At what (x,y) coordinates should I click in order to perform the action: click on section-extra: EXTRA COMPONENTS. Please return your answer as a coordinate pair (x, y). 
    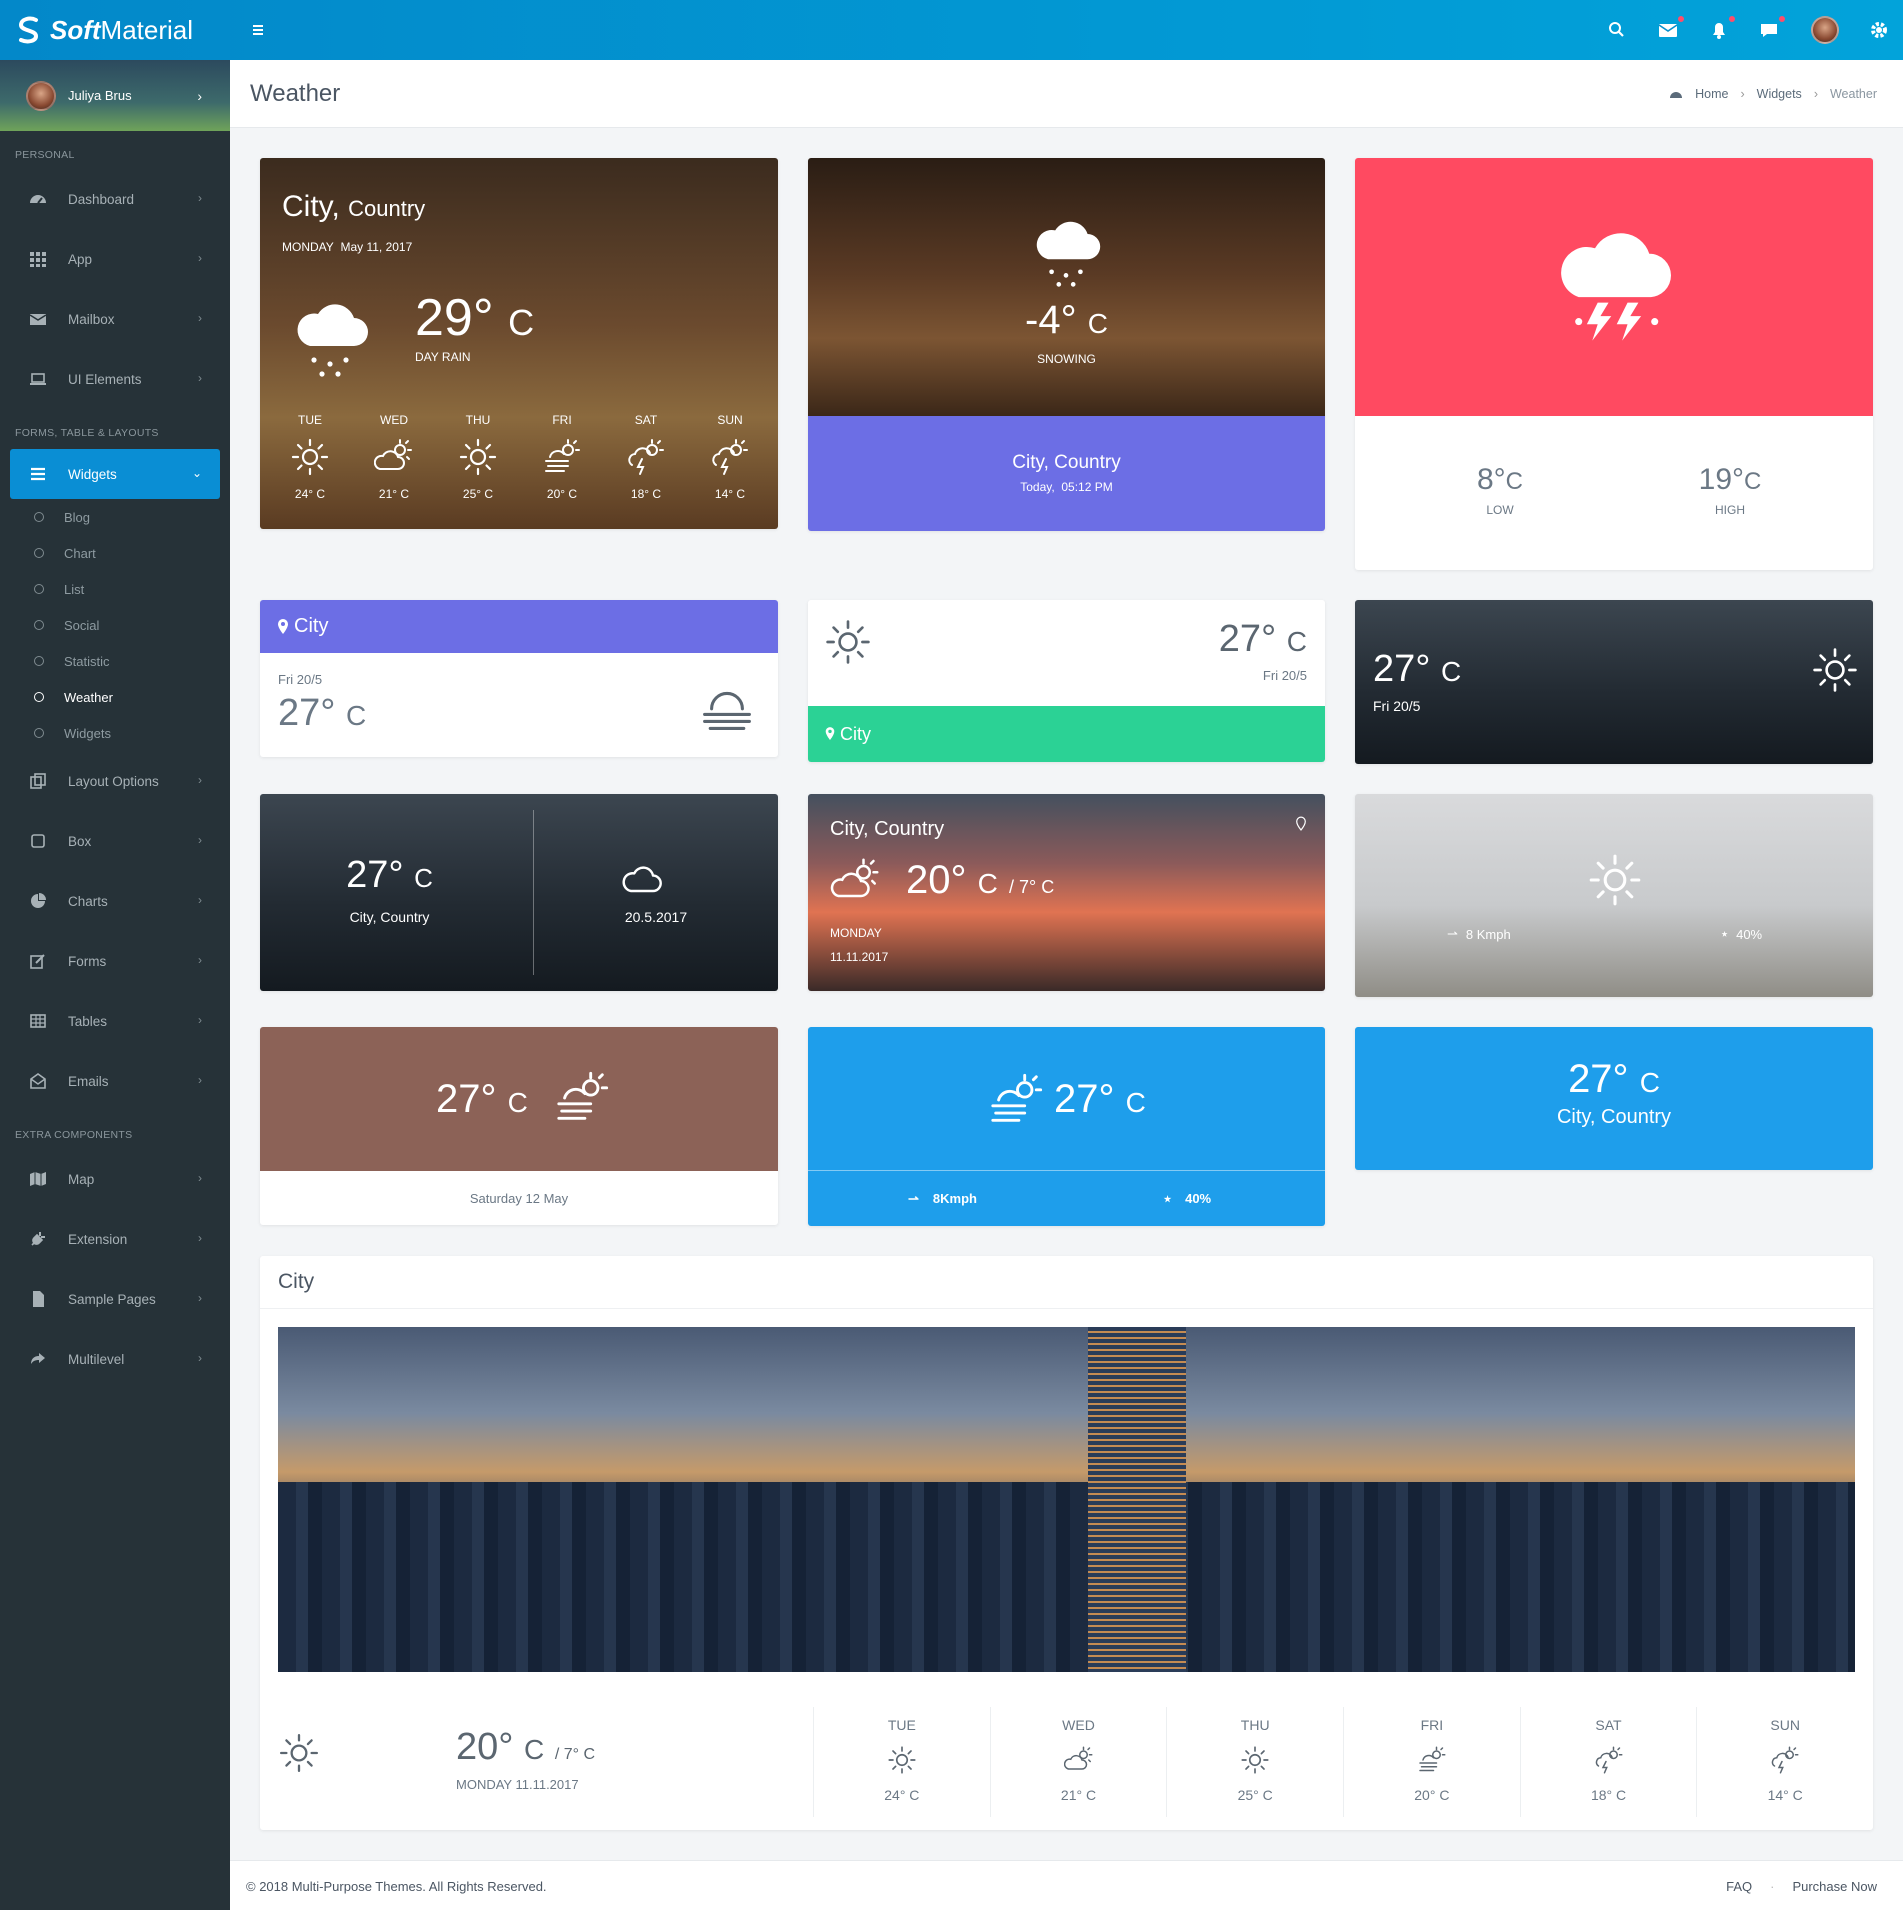
    Looking at the image, I should click on (74, 1135).